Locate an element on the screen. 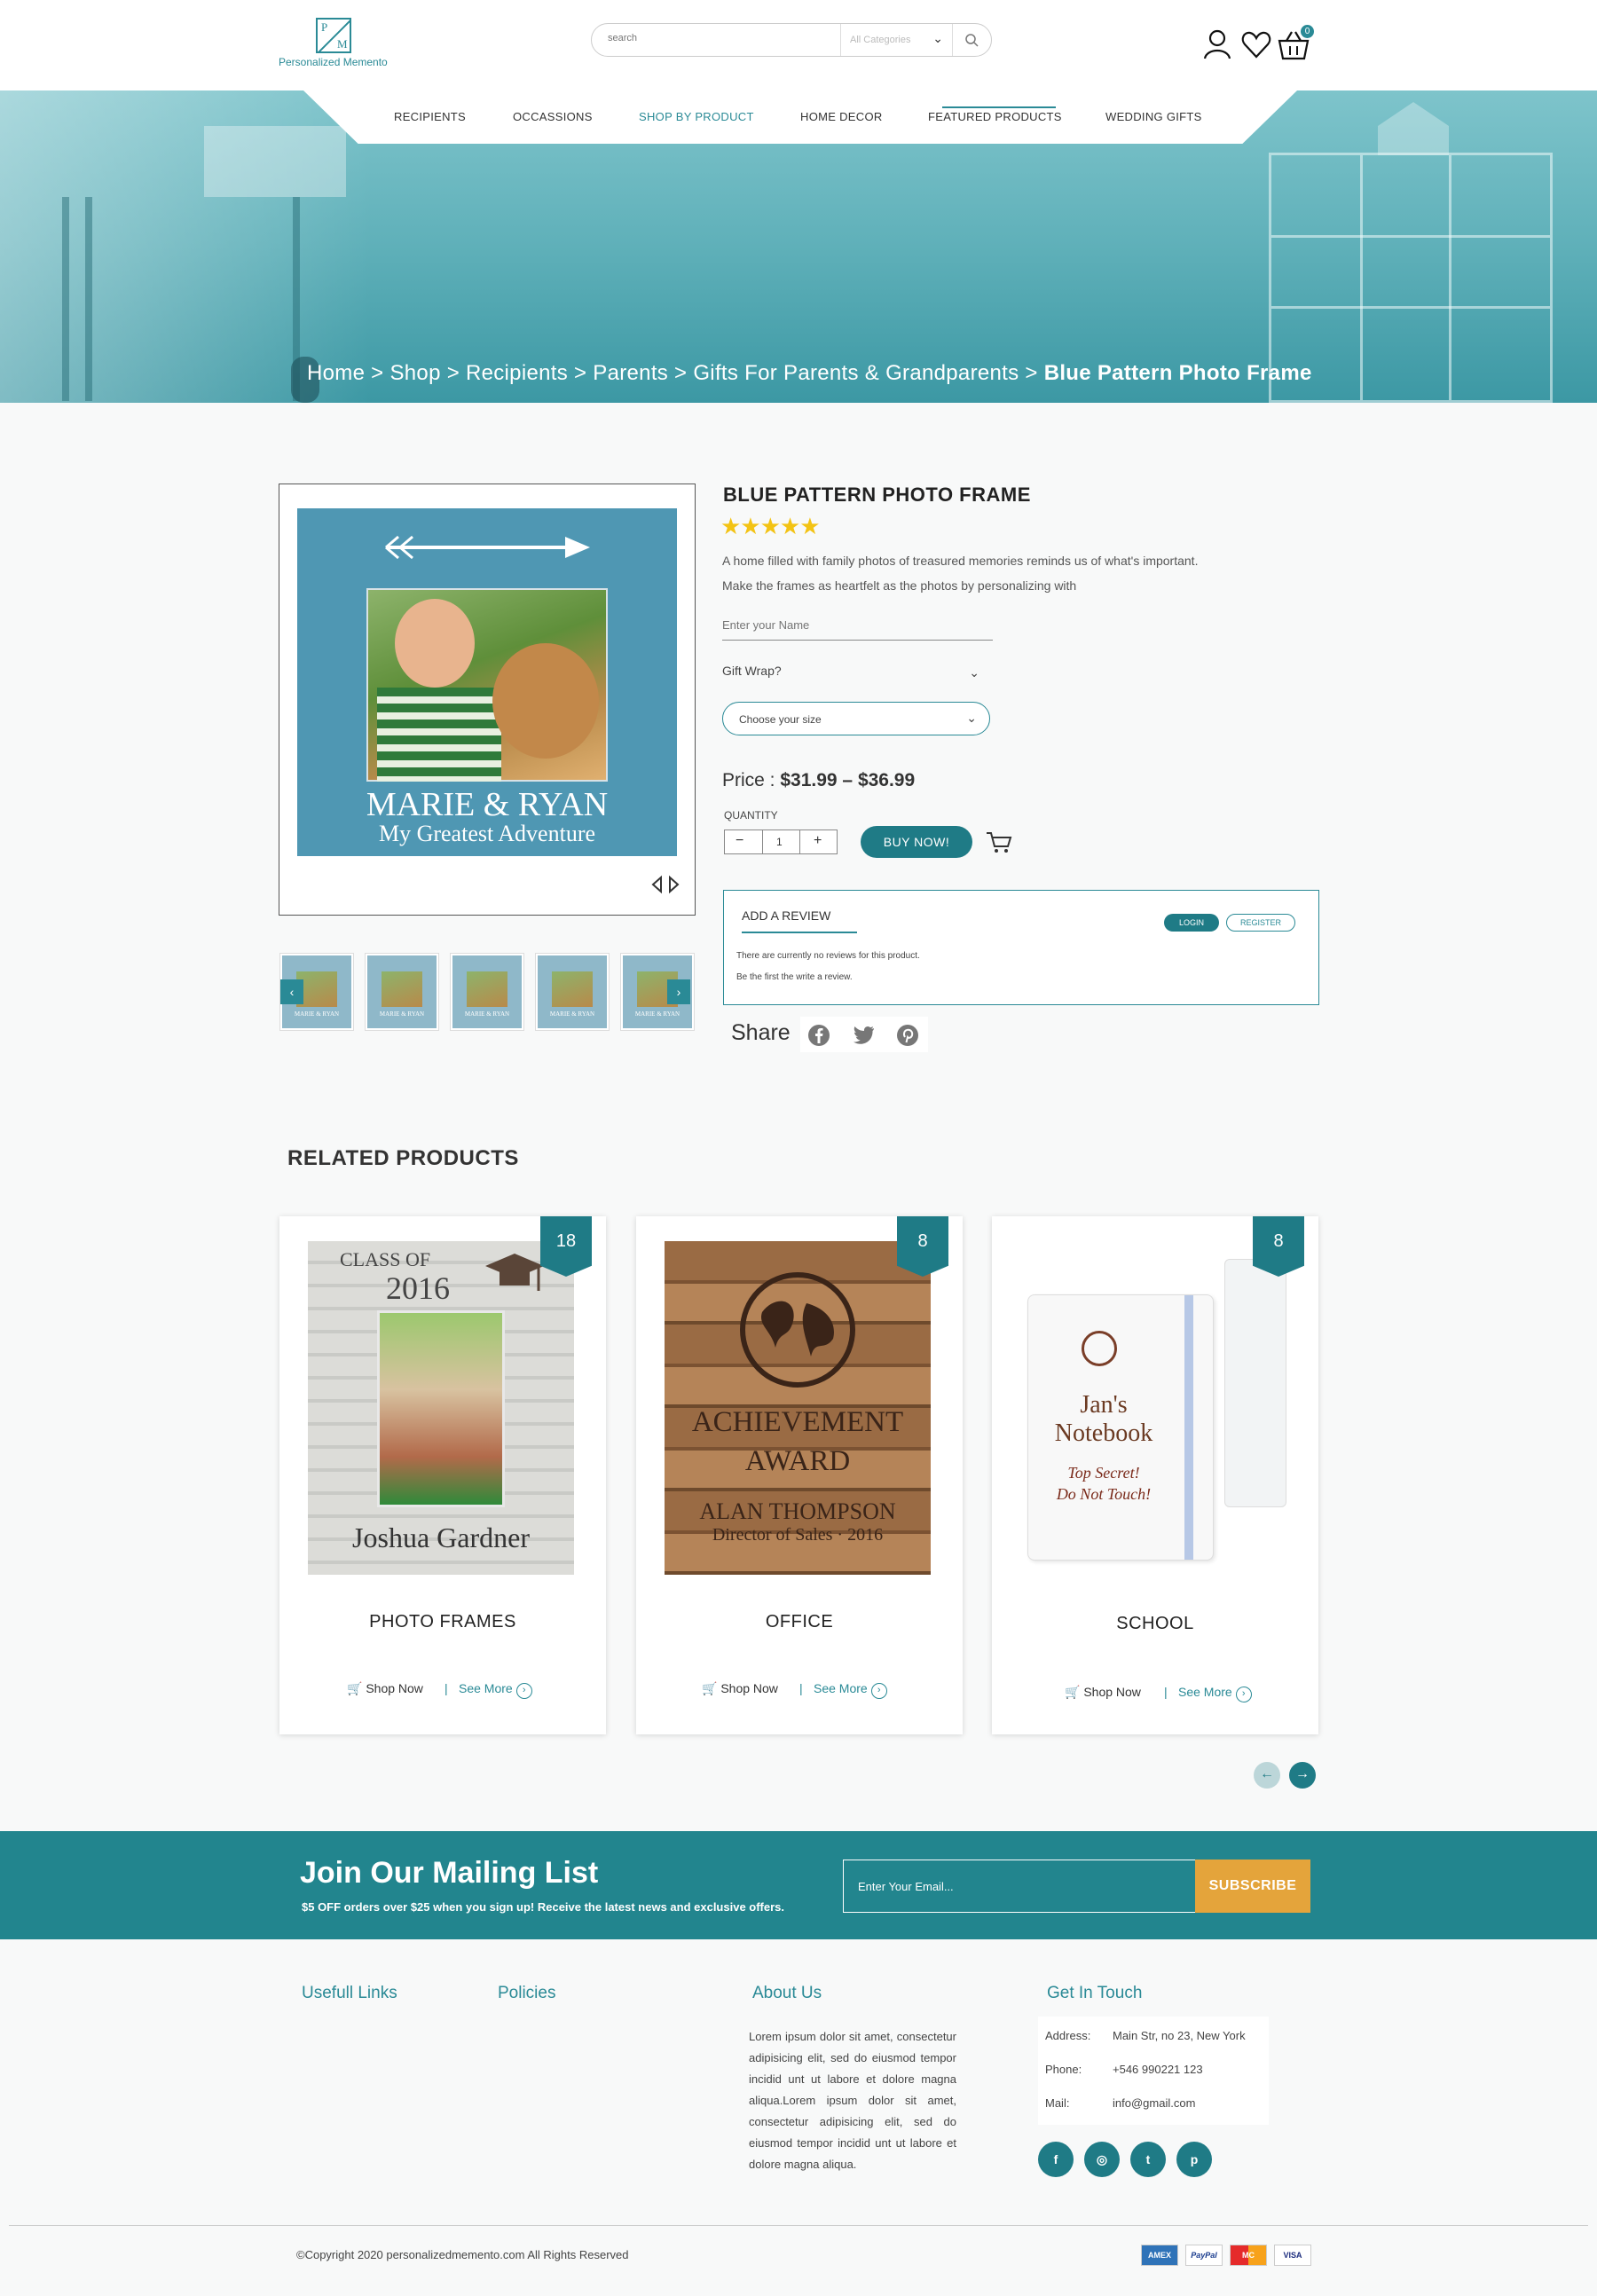 This screenshot has height=2296, width=1597. facebook-icon is located at coordinates (819, 1035).